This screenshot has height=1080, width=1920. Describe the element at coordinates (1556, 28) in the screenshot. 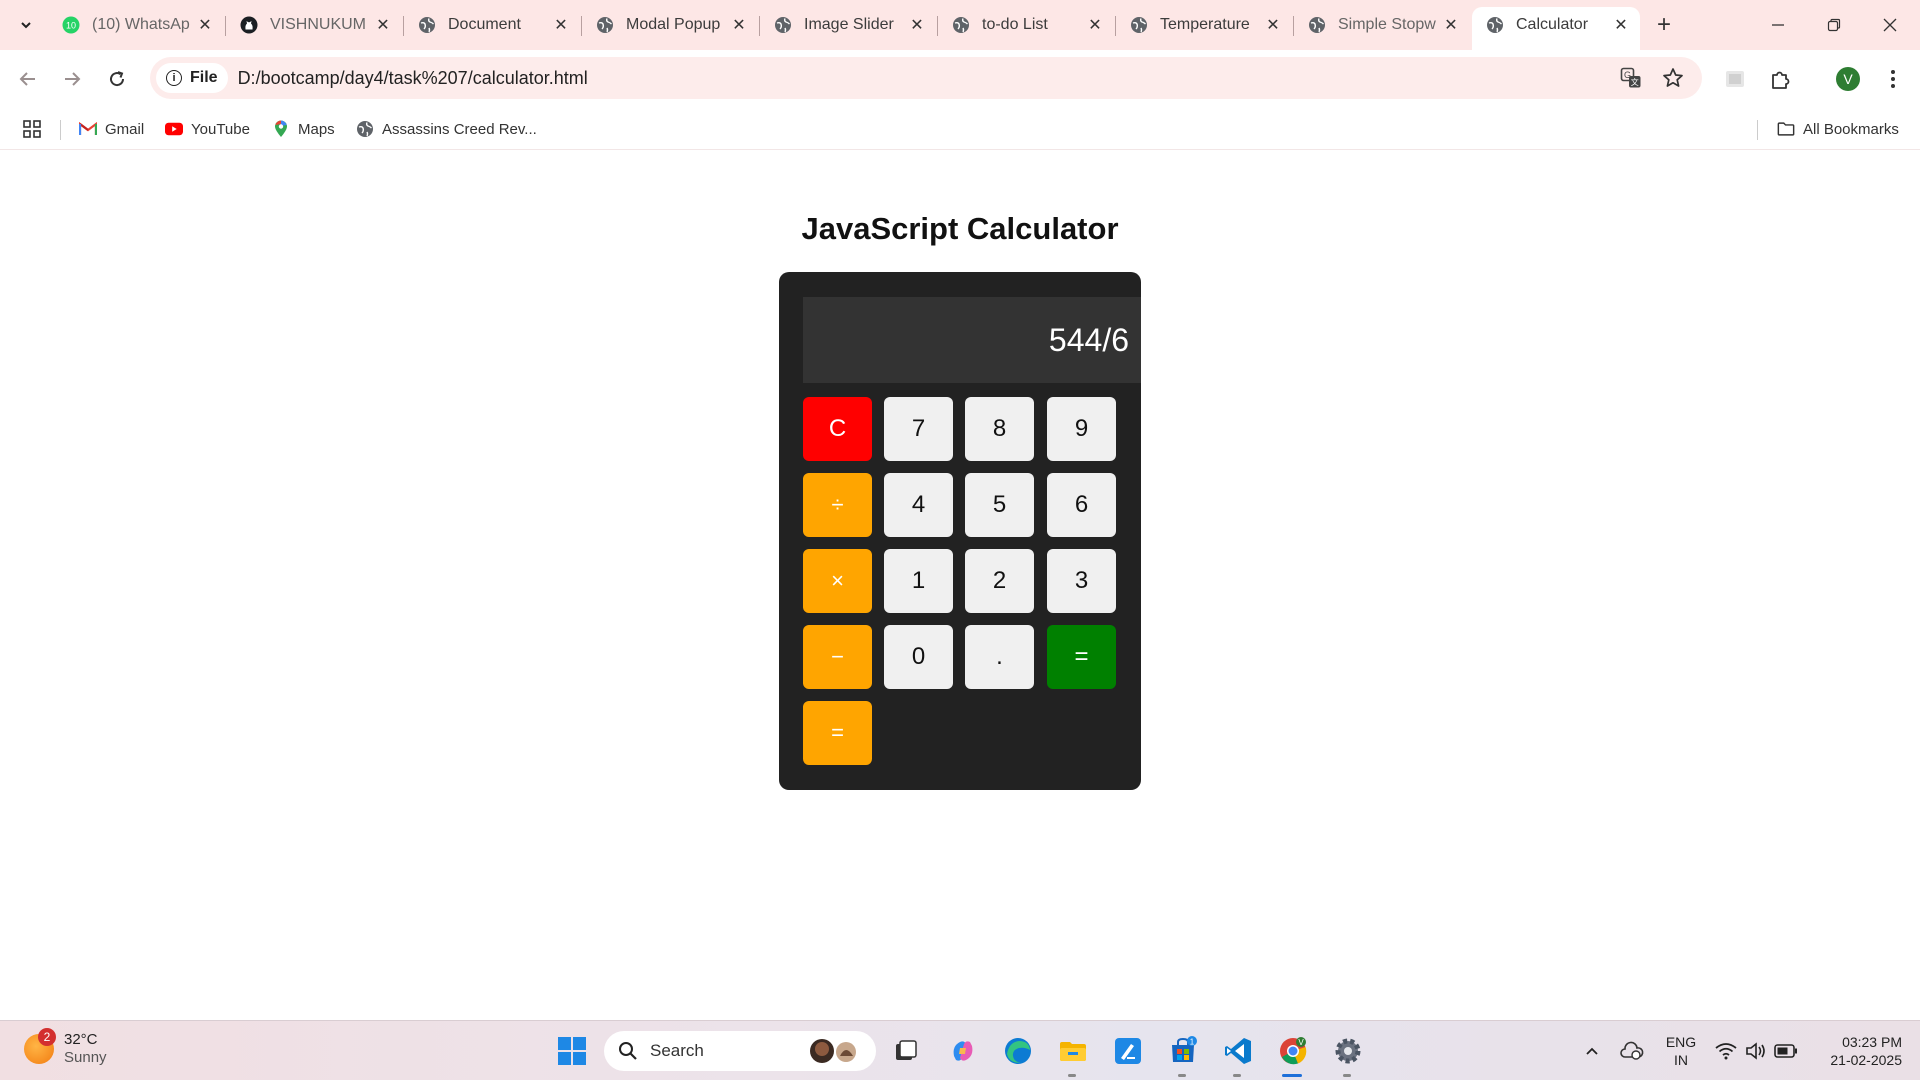

I see `tab-calculator: Calculator ✕` at that location.